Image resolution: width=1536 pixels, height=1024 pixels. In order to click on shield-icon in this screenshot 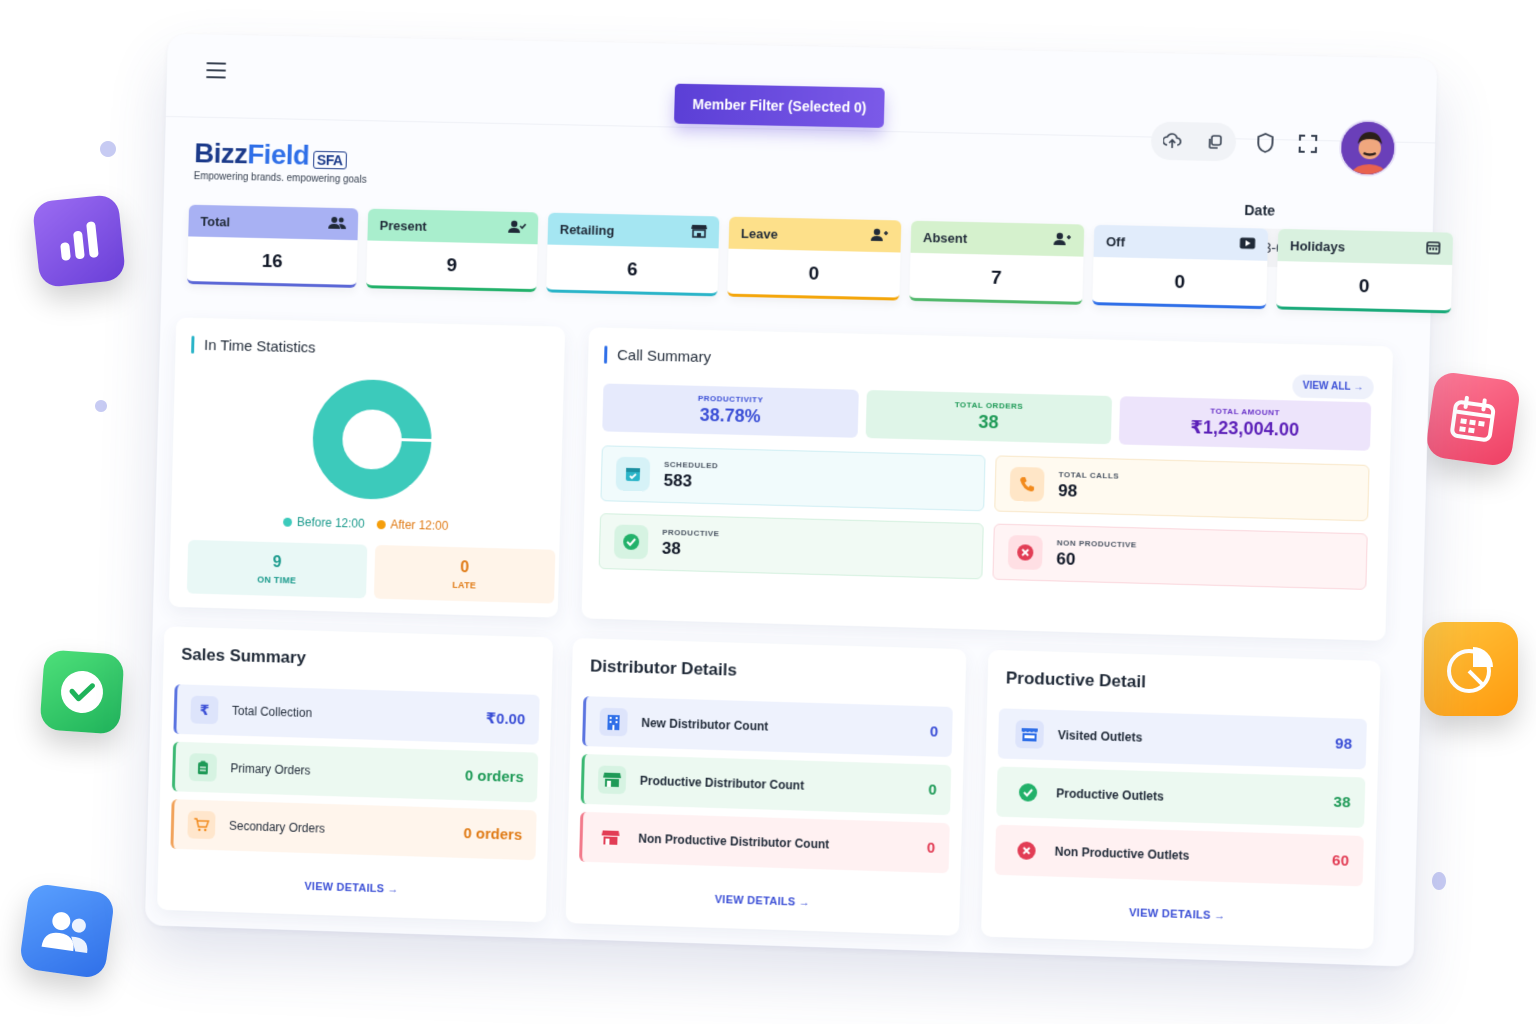, I will do `click(1265, 143)`.